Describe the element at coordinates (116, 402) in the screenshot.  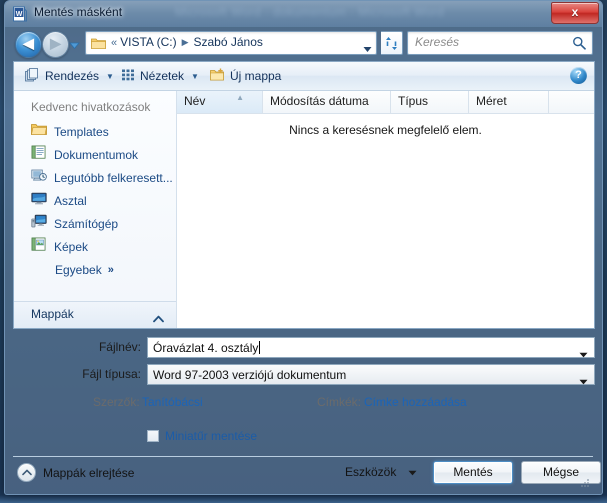
I see `authors-label: Szerzők:` at that location.